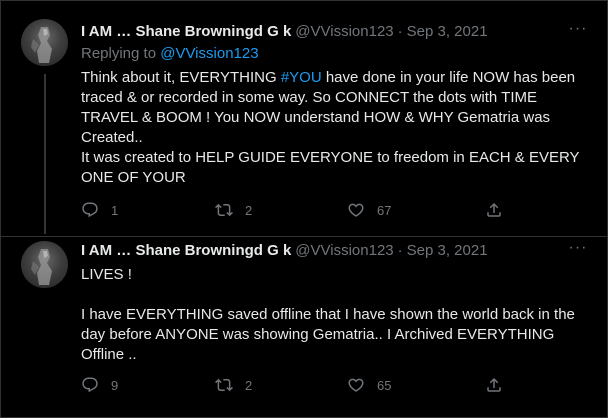 The image size is (608, 418). Describe the element at coordinates (384, 385) in the screenshot. I see `like-count: 65` at that location.